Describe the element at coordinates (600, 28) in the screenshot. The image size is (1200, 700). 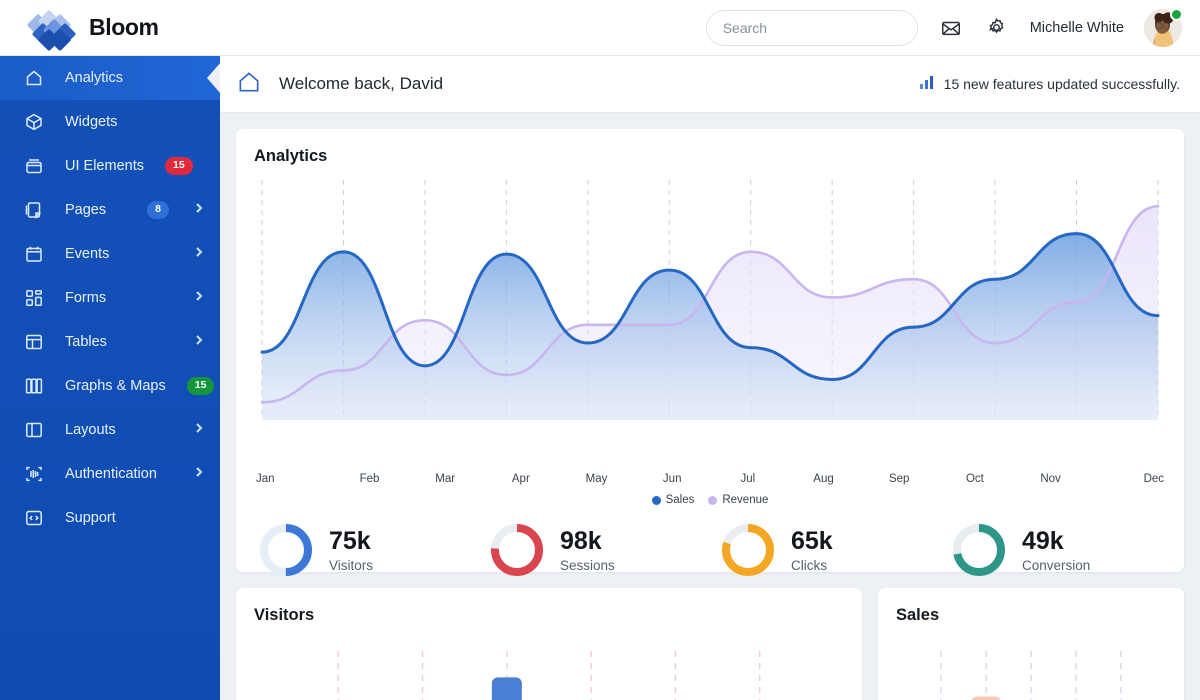
I see `top-bar: Bloom Michelle White` at that location.